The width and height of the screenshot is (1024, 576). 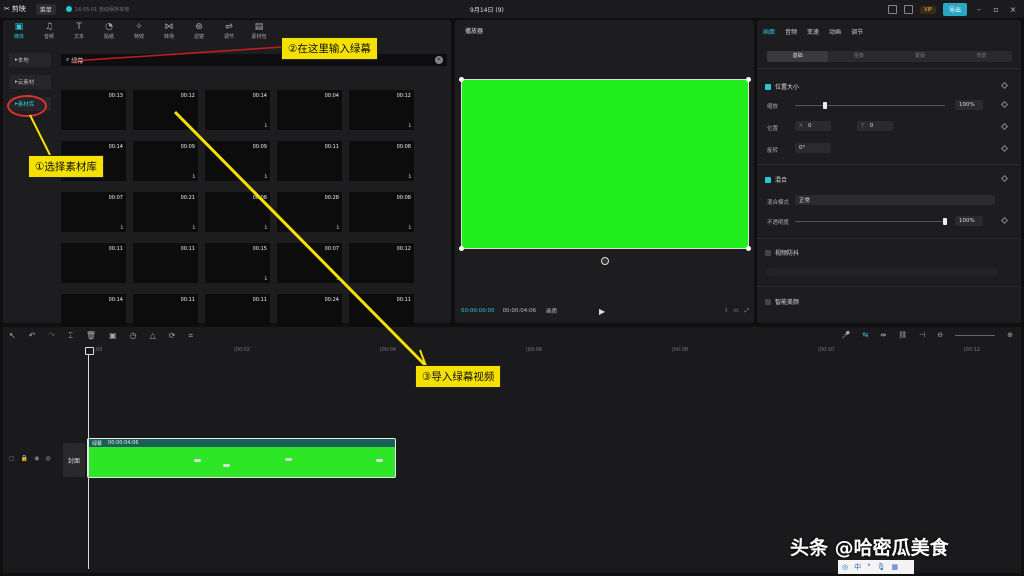 I want to click on ime-language: 中, so click(x=857, y=567).